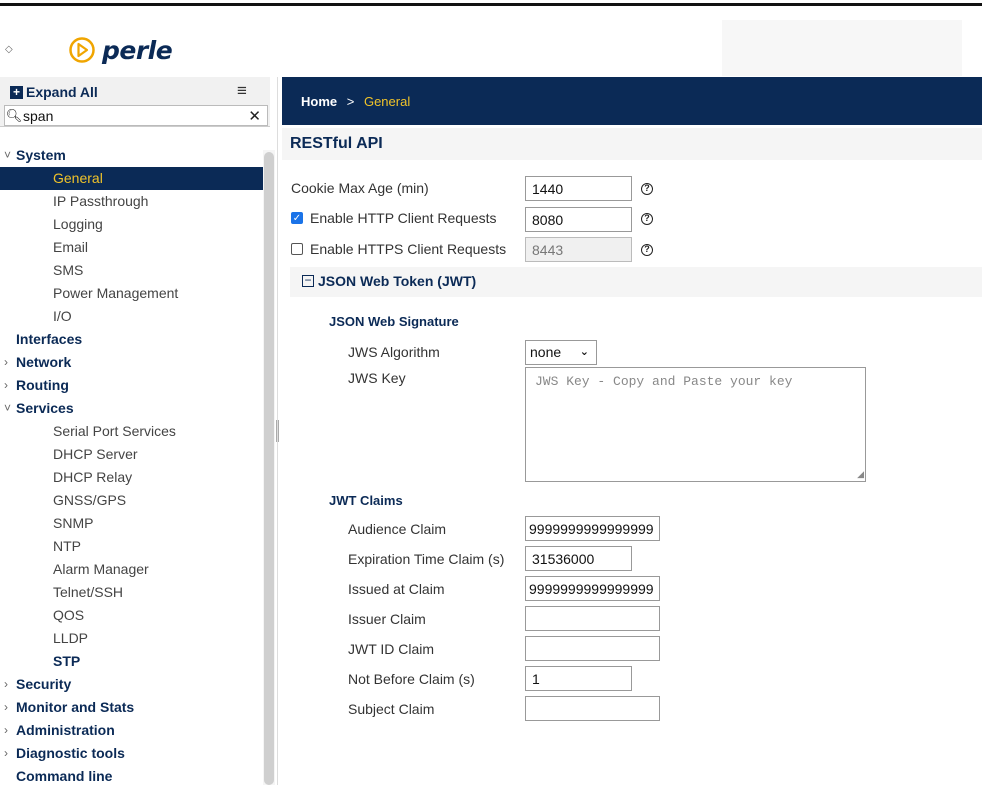 The width and height of the screenshot is (982, 785). Describe the element at coordinates (491, 41) in the screenshot. I see `app-header: ◇ perle` at that location.